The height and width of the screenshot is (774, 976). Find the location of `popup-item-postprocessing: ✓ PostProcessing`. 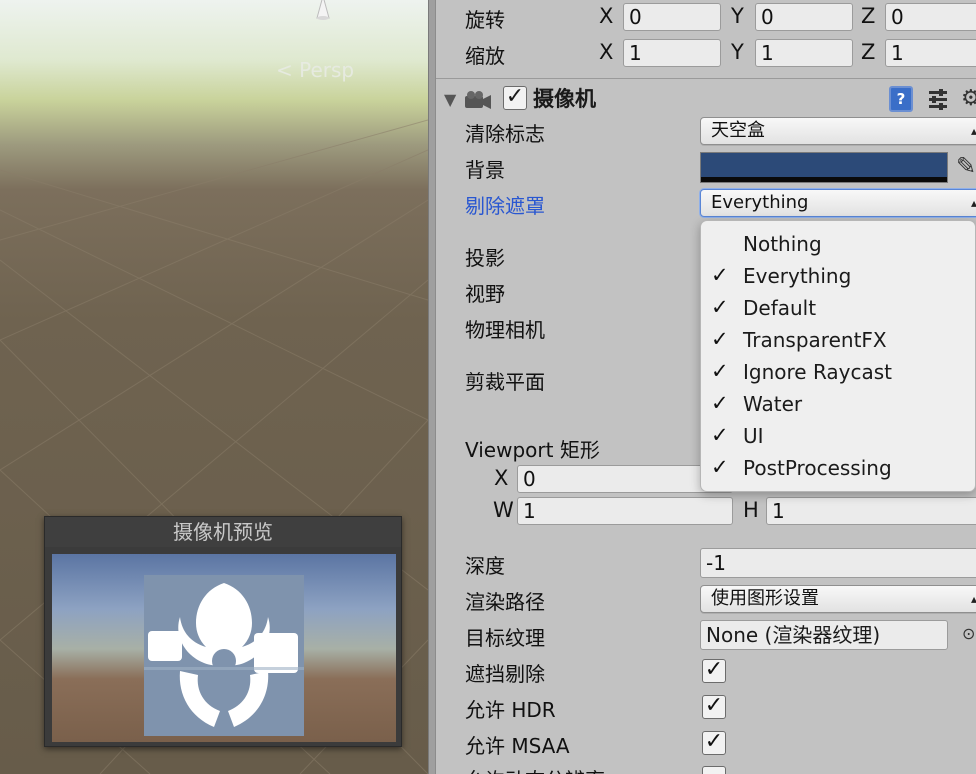

popup-item-postprocessing: ✓ PostProcessing is located at coordinates (838, 469).